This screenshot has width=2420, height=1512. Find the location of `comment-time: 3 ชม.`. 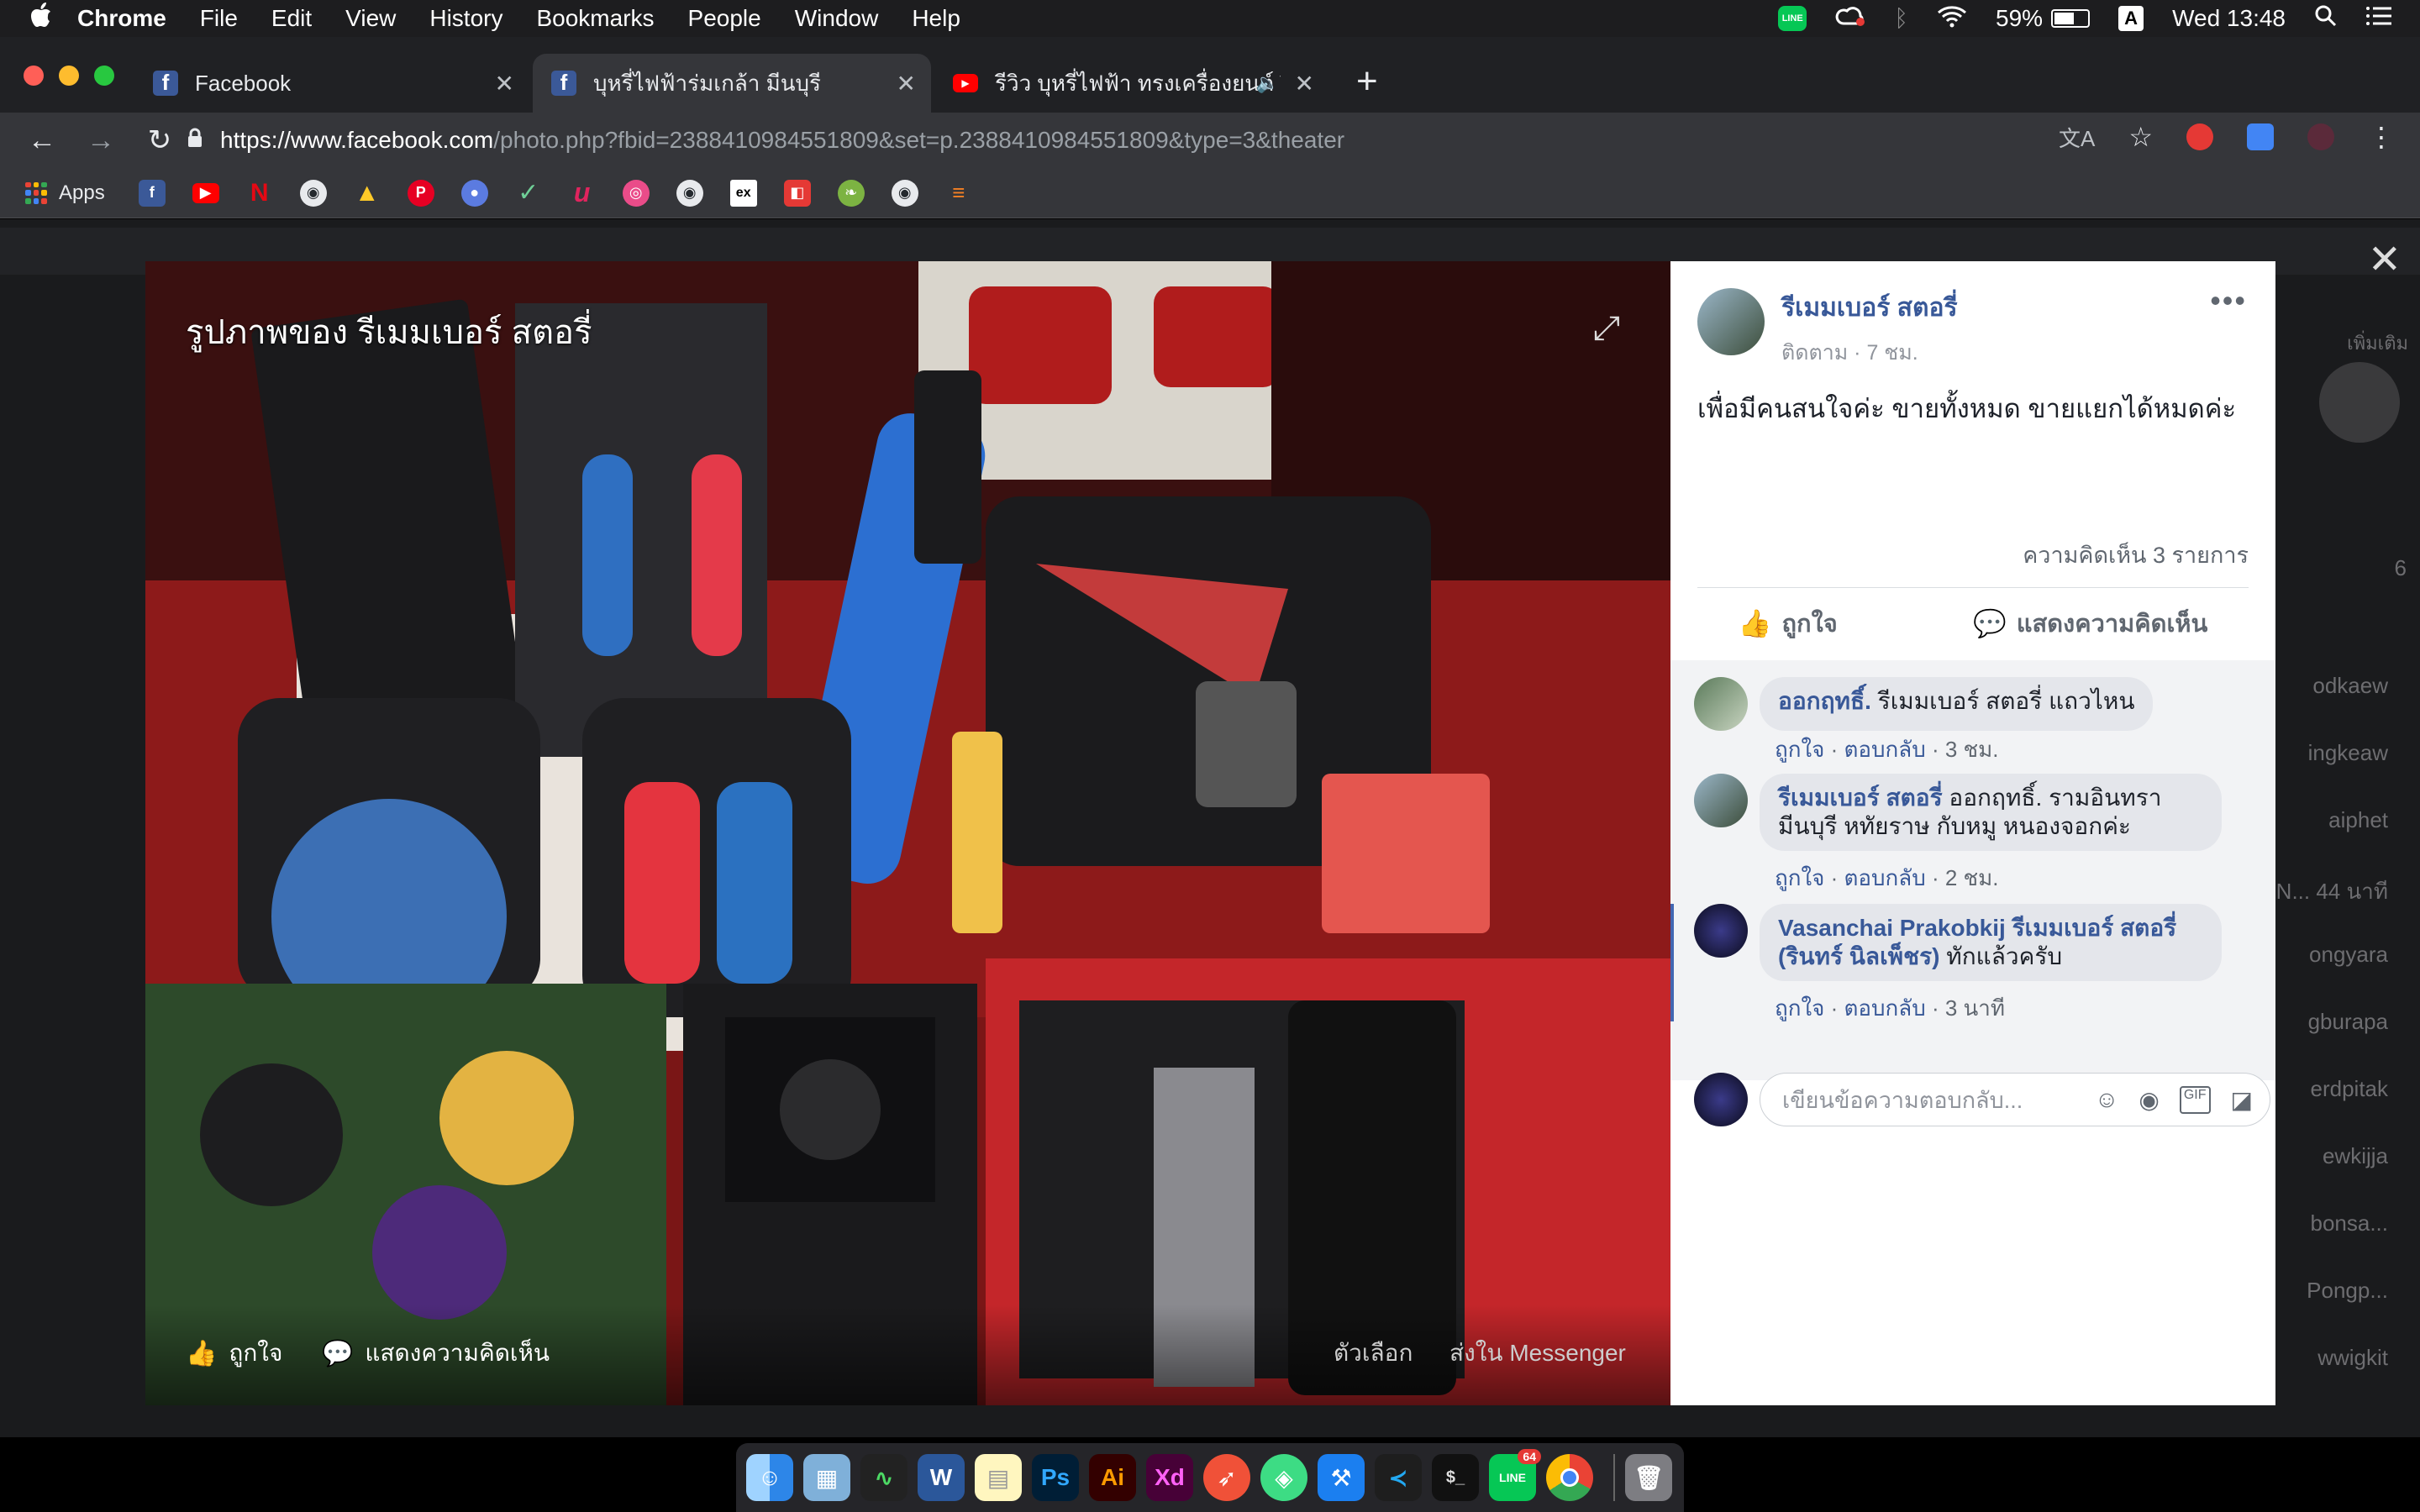

comment-time: 3 ชม. is located at coordinates (1972, 749).